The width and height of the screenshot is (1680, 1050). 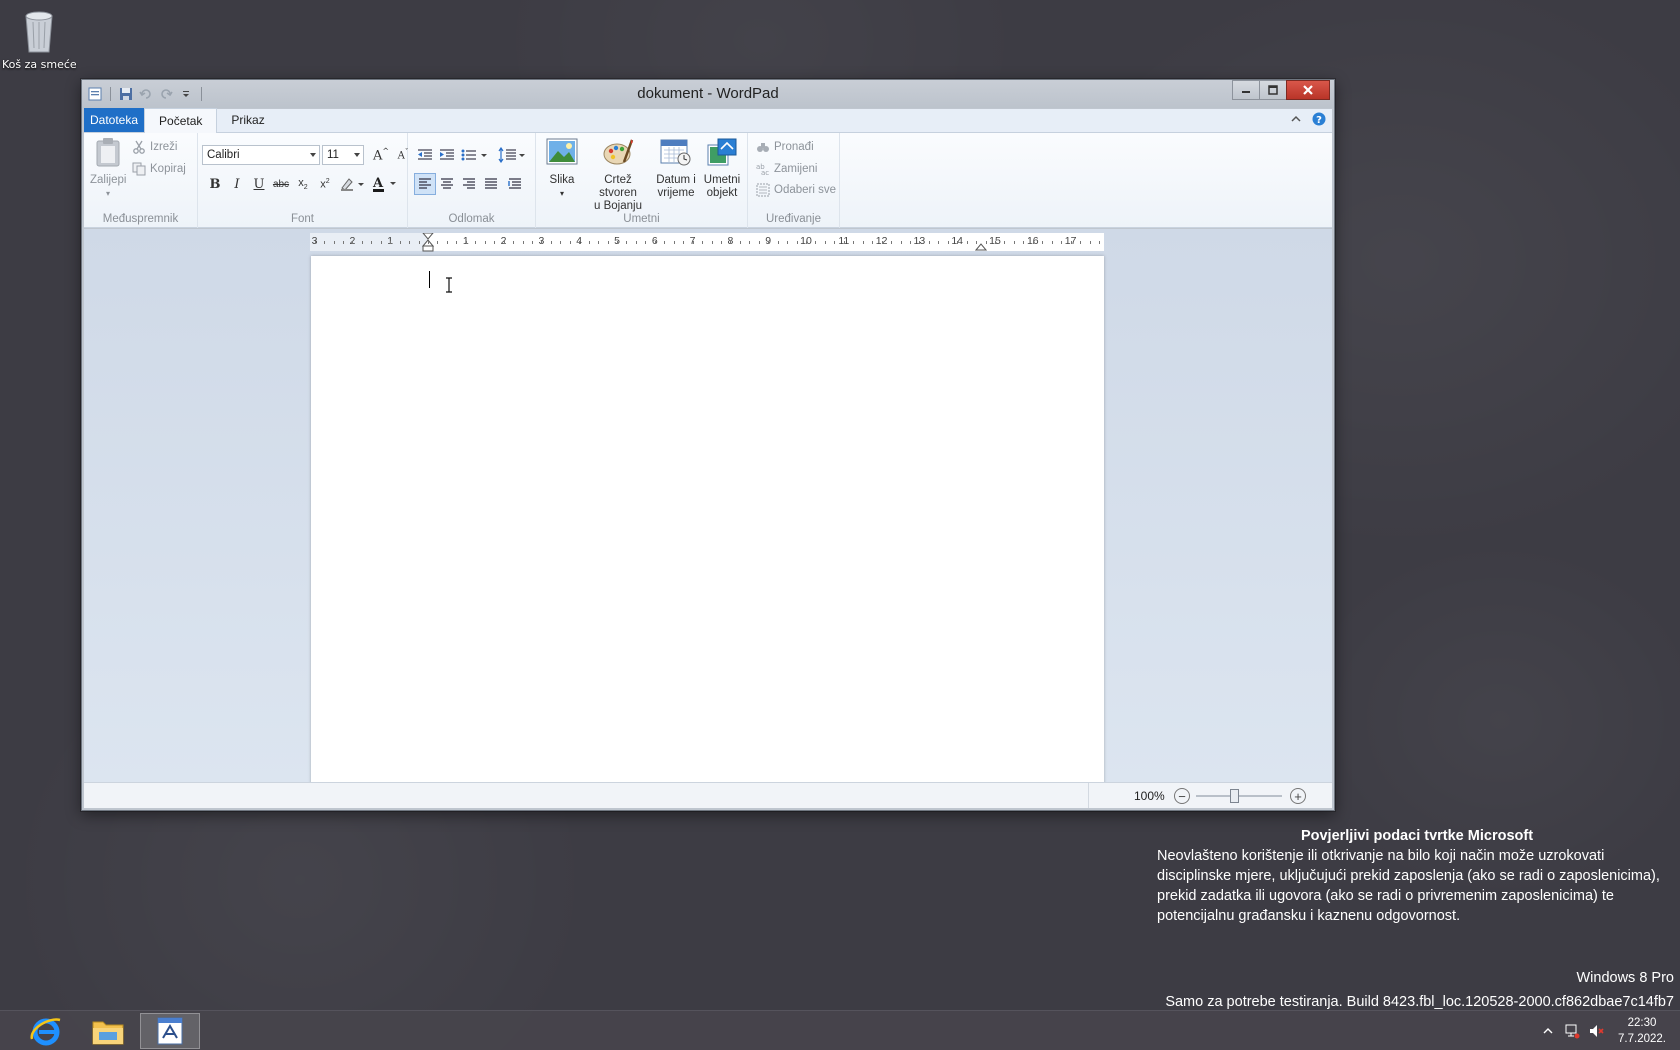 I want to click on zoom-slider-thumb, so click(x=1234, y=796).